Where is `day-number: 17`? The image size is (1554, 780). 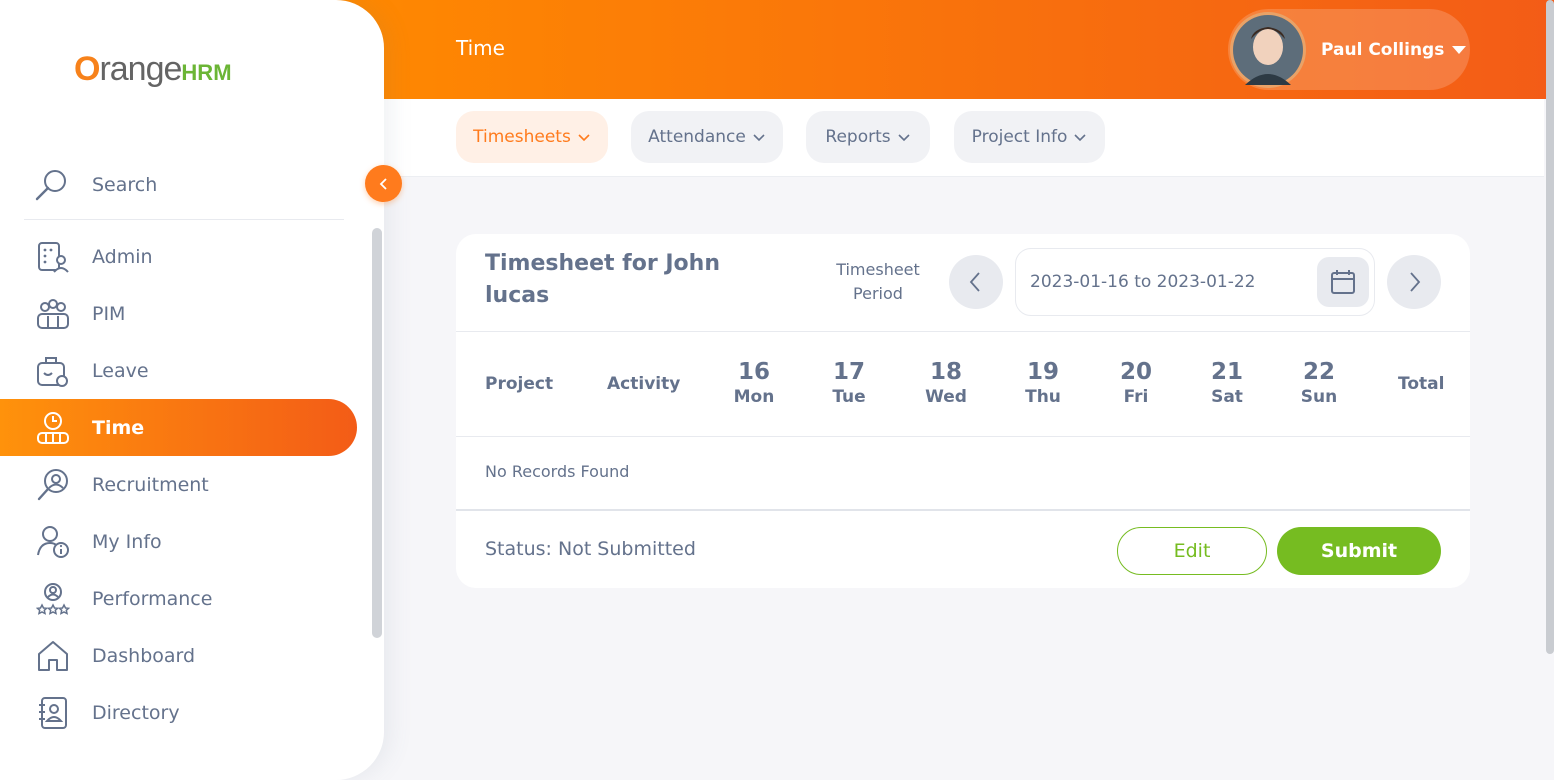 day-number: 17 is located at coordinates (848, 372).